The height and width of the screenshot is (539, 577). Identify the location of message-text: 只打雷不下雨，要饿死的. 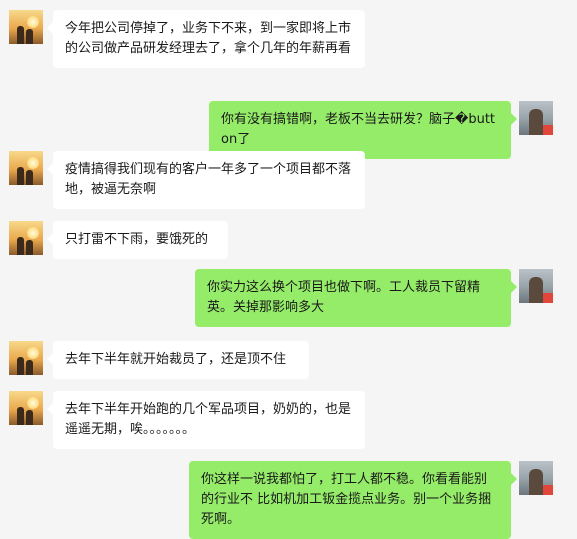
(137, 239).